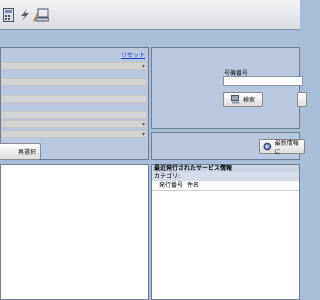 Image resolution: width=320 pixels, height=300 pixels. I want to click on filter-combo-6: ▾, so click(74, 134).